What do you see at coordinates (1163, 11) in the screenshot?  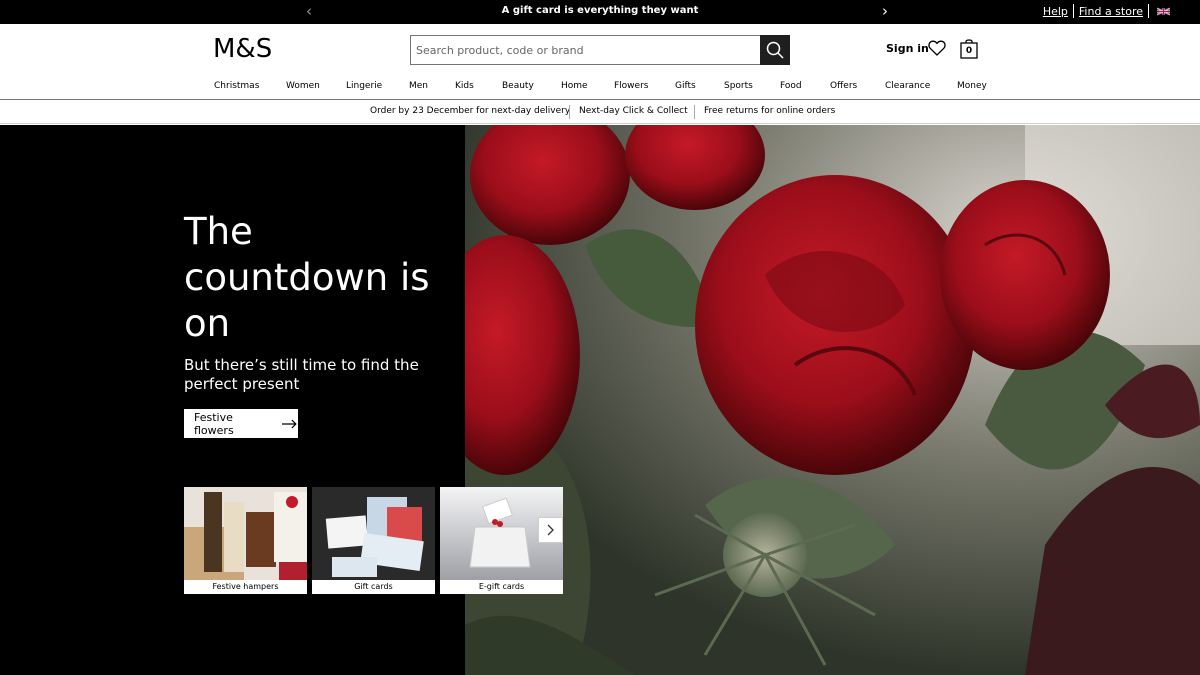 I see `uk-flag-icon` at bounding box center [1163, 11].